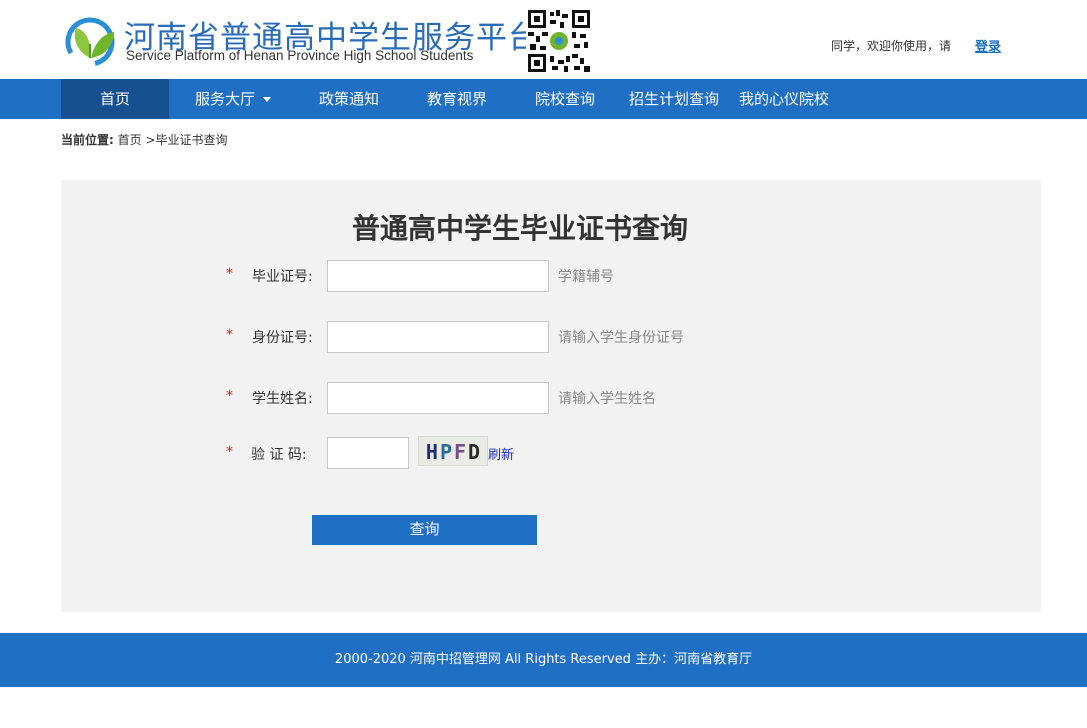  I want to click on main-nav: 首页 服务大厅 政策通知 教育视界 院校查询 招生计划查询 我的心仪院校, so click(543, 99).